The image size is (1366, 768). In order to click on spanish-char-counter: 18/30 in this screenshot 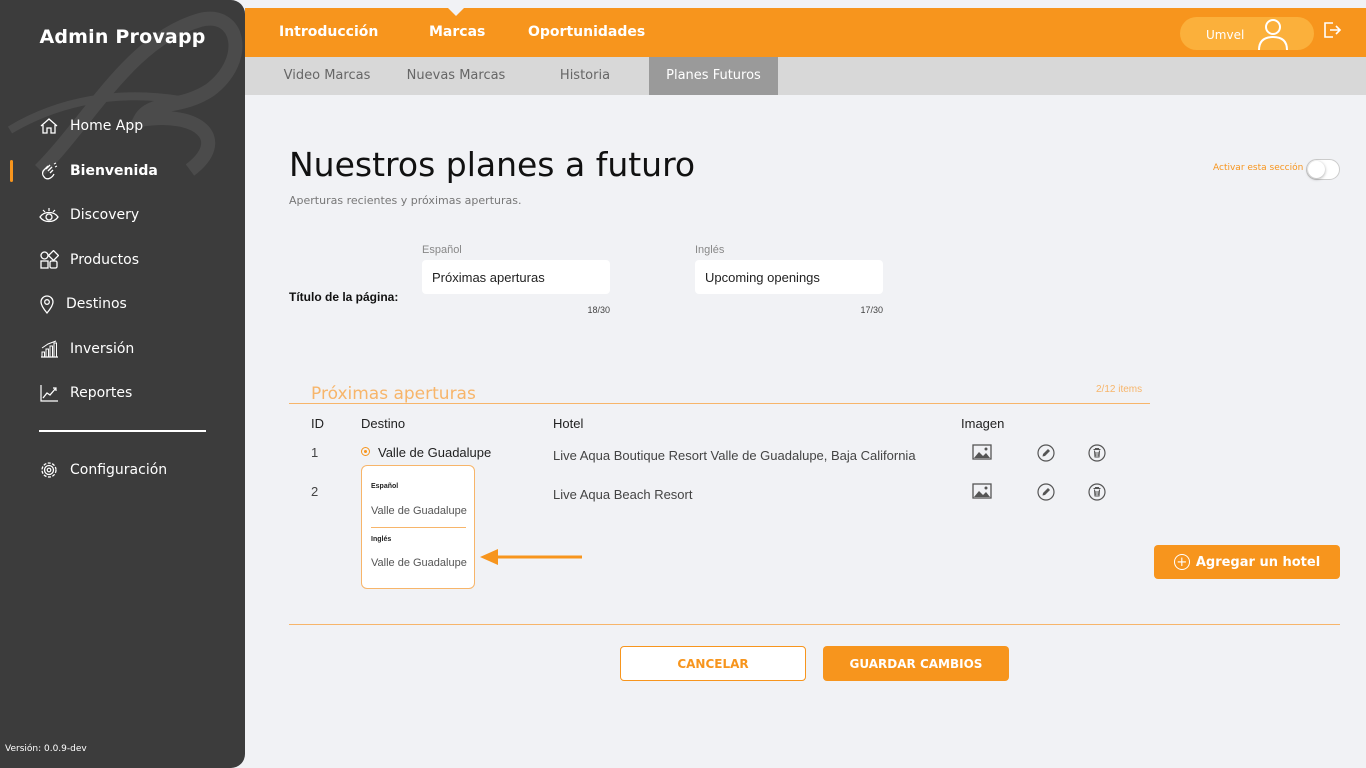, I will do `click(598, 310)`.